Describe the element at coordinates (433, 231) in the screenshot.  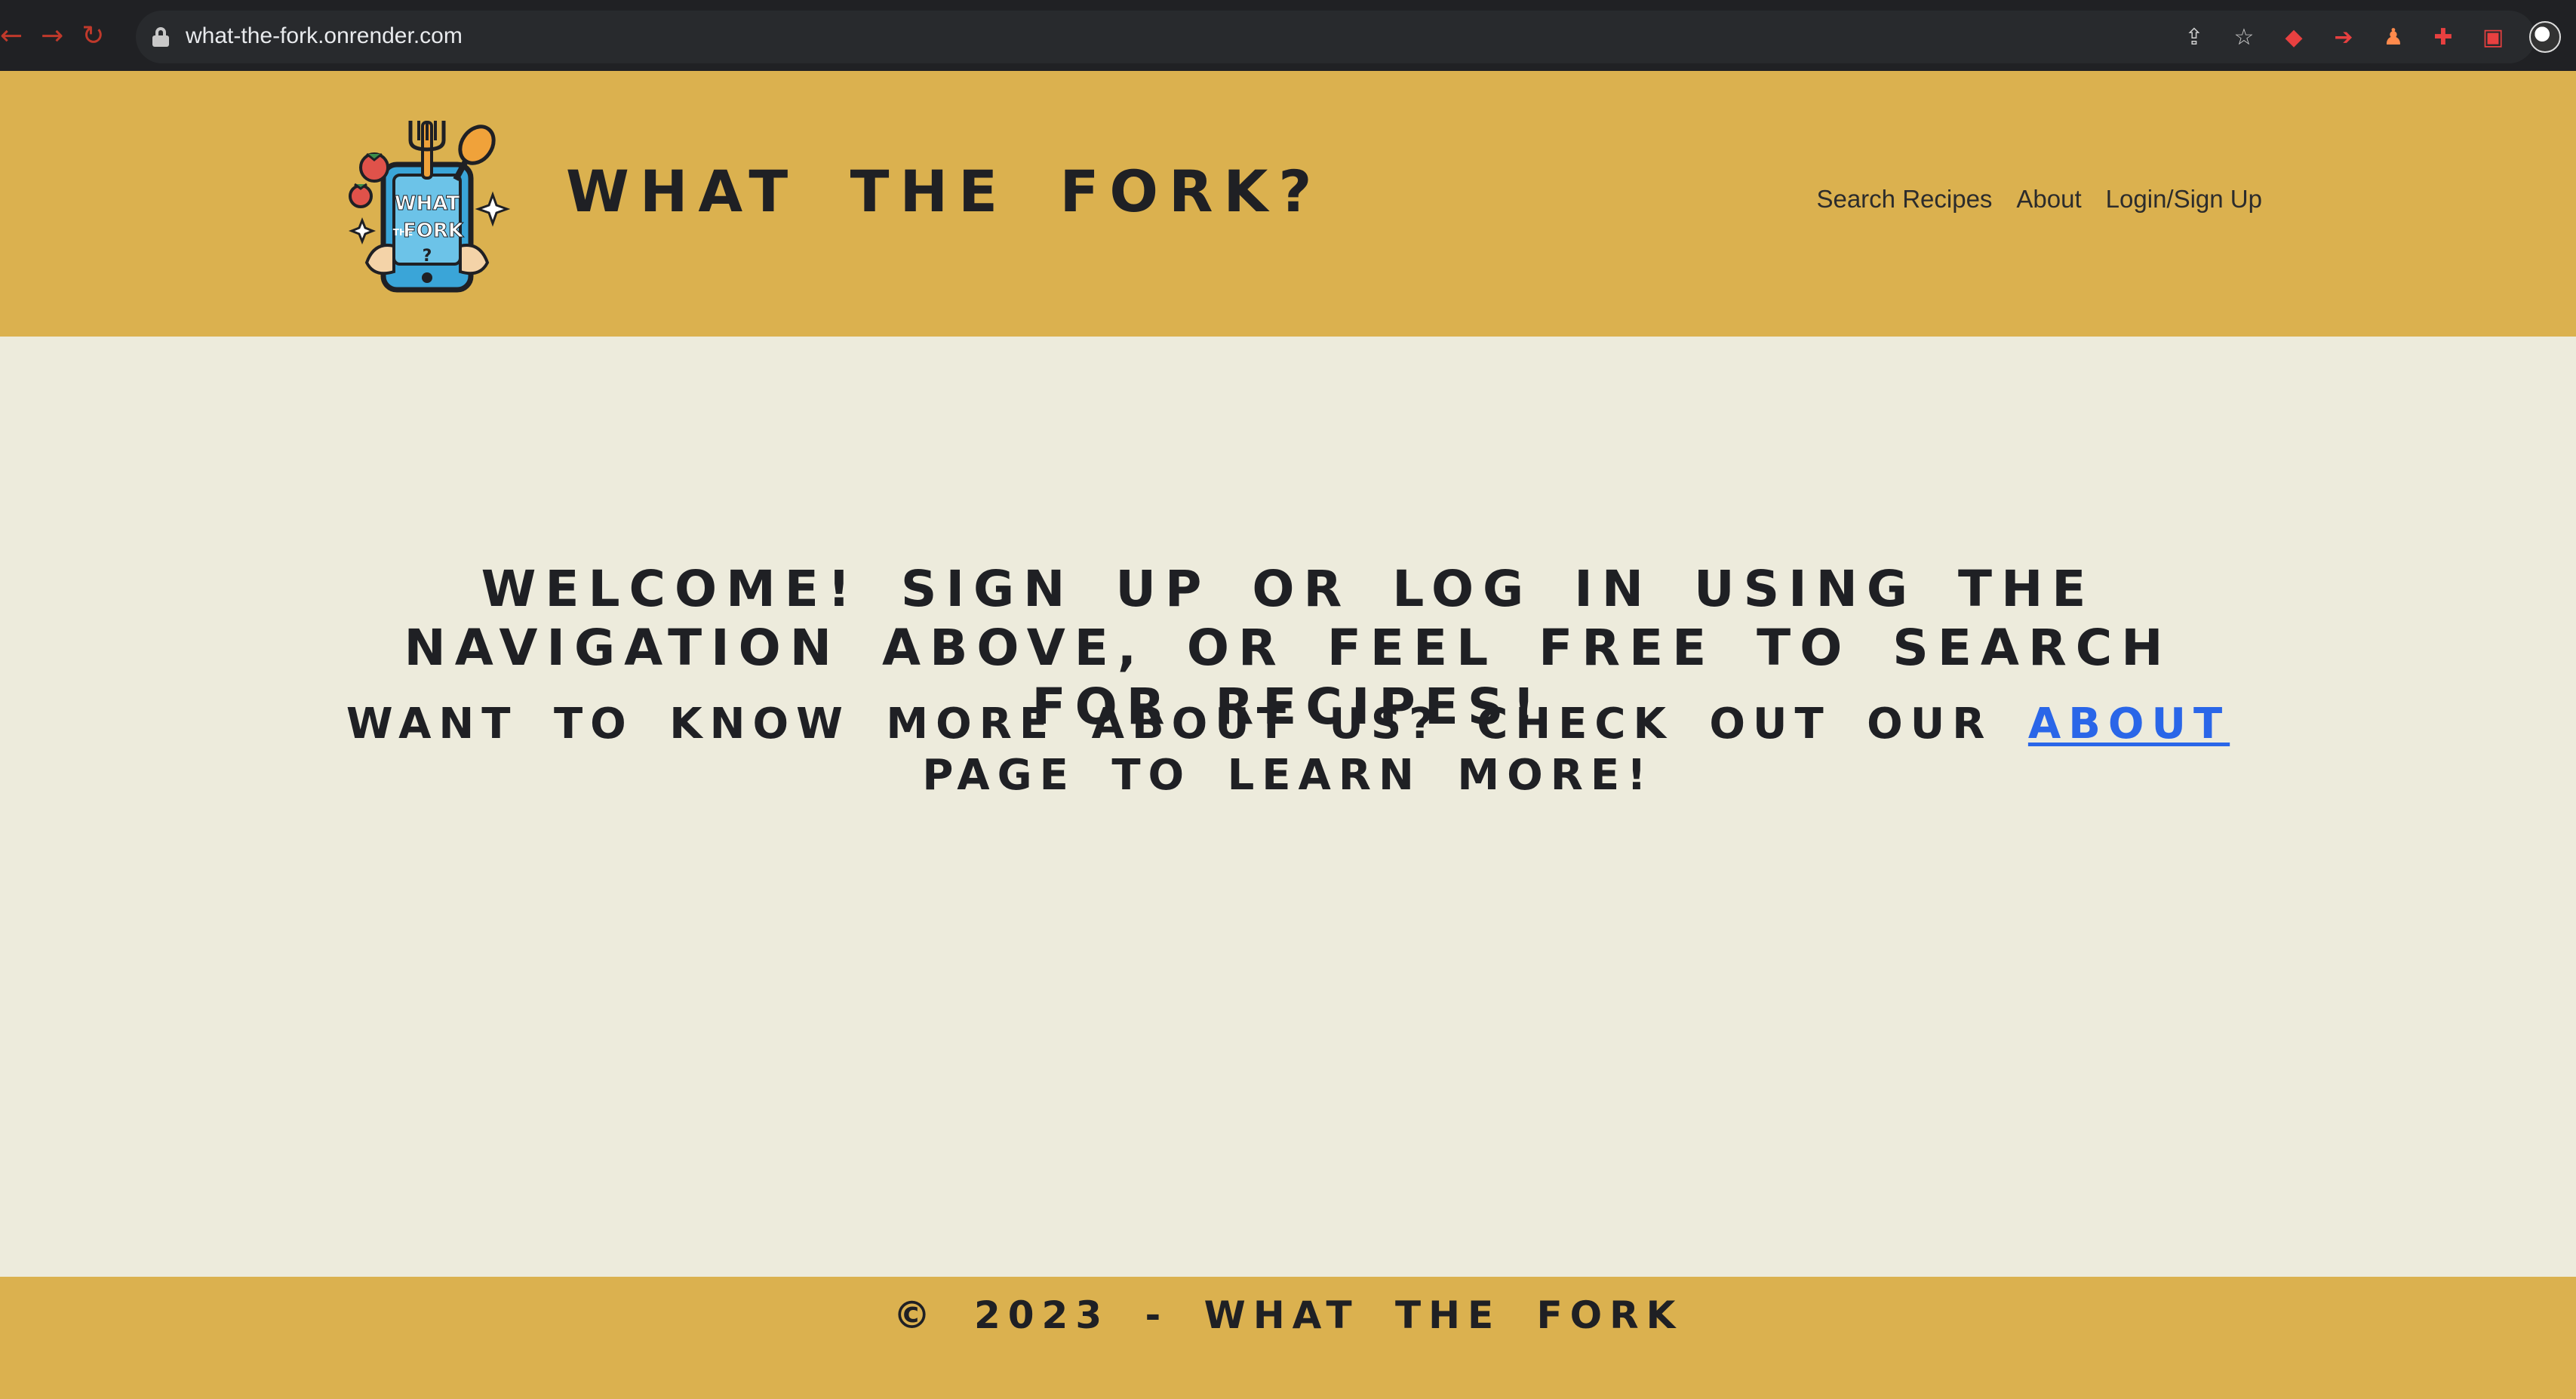
I see `logo-text-fork: FORK` at that location.